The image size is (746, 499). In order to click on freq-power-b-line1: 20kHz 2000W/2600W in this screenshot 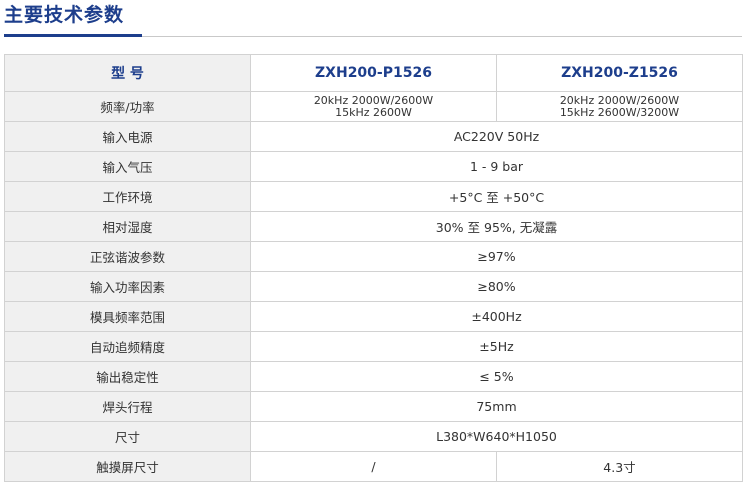, I will do `click(619, 100)`.